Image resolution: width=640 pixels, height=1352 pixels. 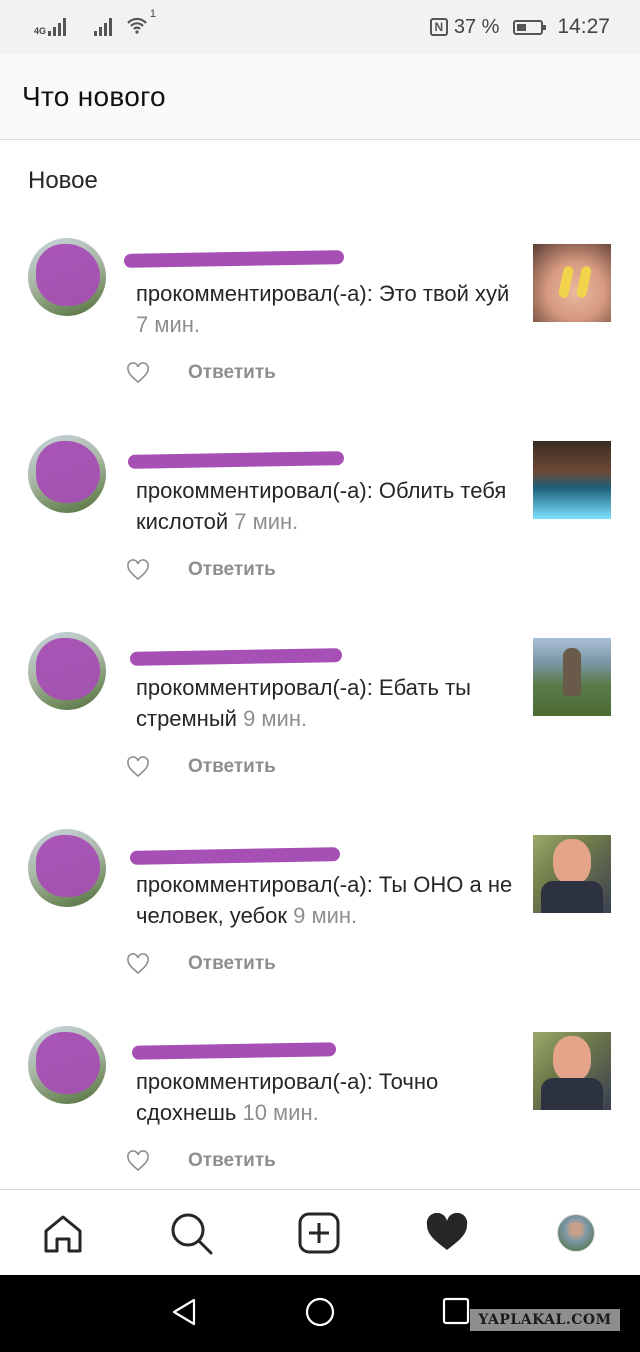 I want to click on new-post-icon, so click(x=319, y=1233).